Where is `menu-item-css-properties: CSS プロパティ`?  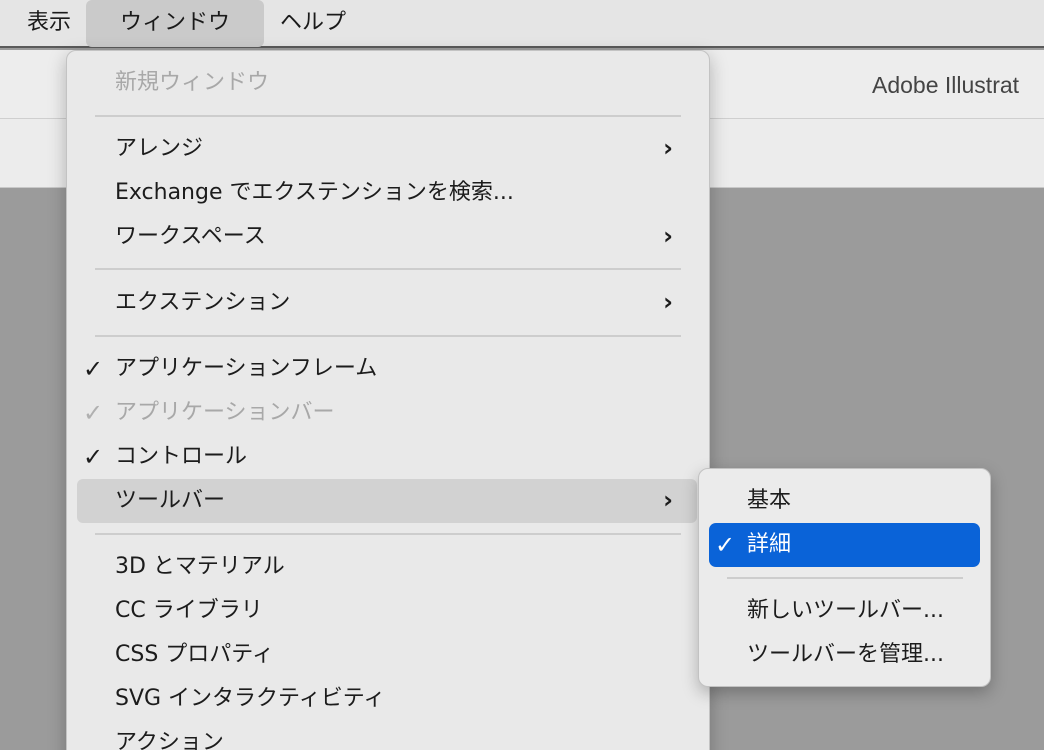 menu-item-css-properties: CSS プロパティ is located at coordinates (387, 655).